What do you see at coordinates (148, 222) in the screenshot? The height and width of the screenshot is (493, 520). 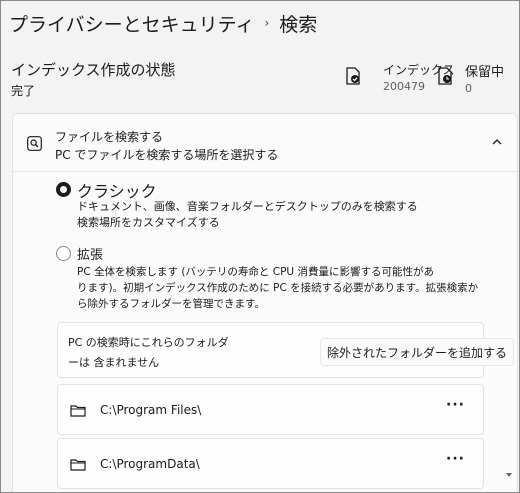 I see `classic-desc-line: 検索場所をカスタマイズする` at bounding box center [148, 222].